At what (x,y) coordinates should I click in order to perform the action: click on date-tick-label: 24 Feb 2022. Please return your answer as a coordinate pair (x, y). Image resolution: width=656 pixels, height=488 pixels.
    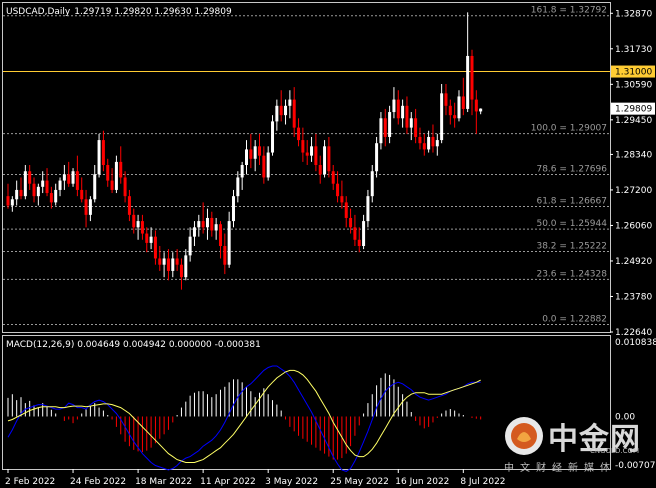
    Looking at the image, I should click on (98, 482).